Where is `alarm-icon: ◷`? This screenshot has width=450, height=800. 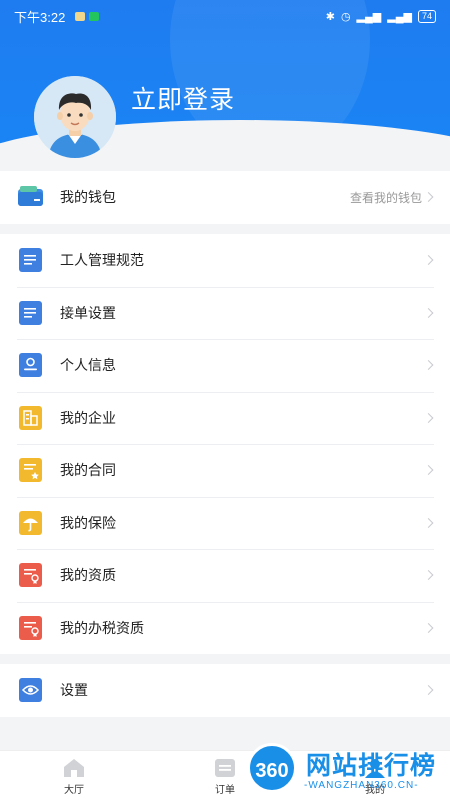 alarm-icon: ◷ is located at coordinates (345, 16).